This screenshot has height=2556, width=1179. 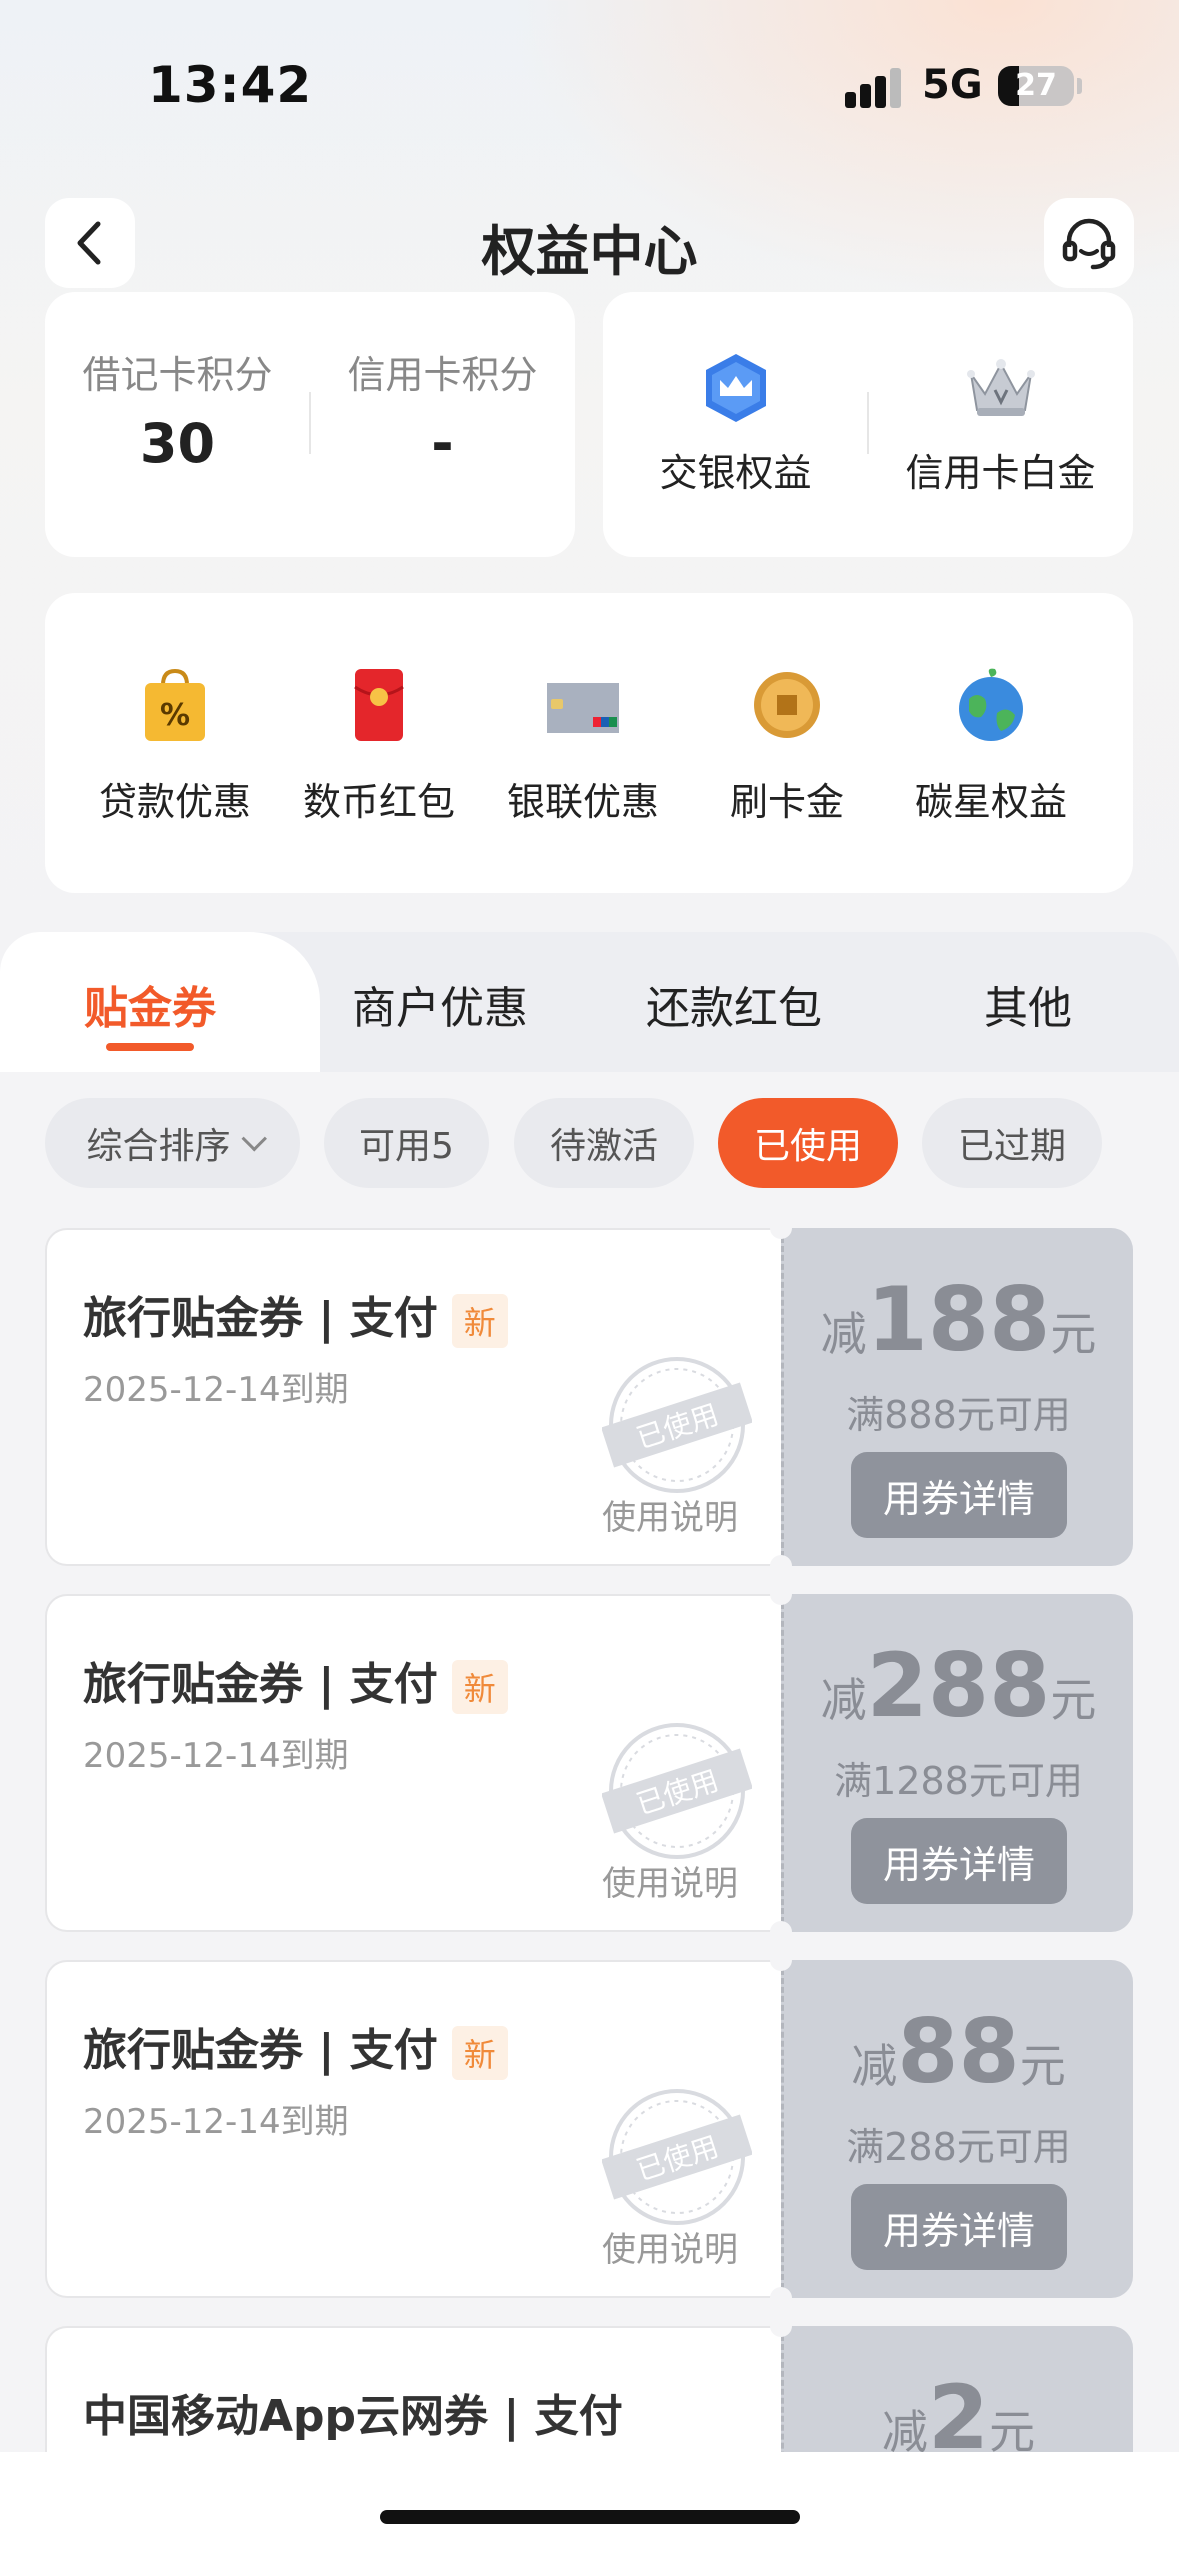 I want to click on feature-digital-red-envelope-label: 数币红包, so click(x=378, y=802).